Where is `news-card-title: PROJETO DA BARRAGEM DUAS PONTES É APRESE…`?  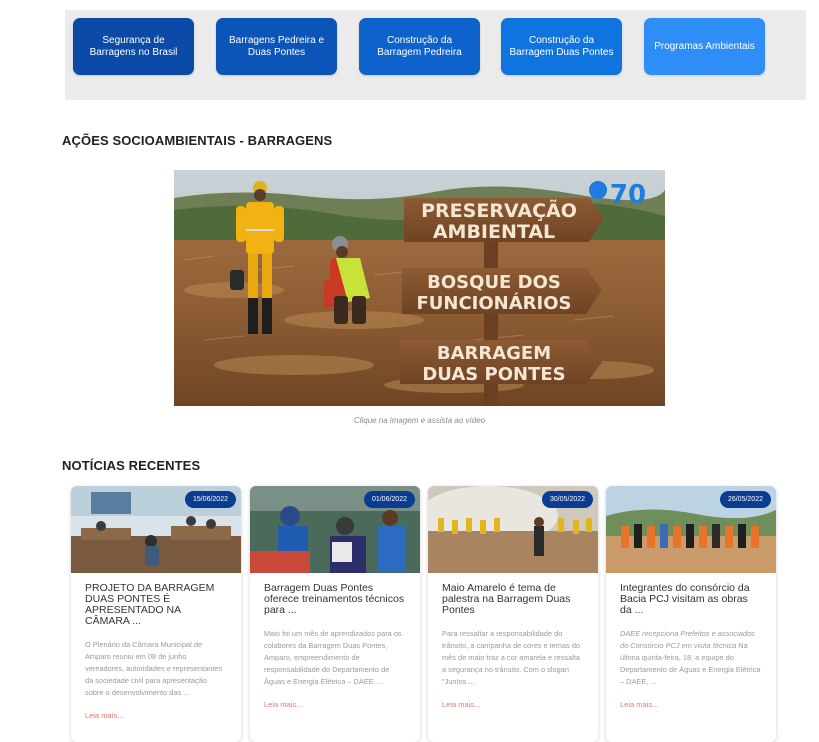
news-card-title: PROJETO DA BARRAGEM DUAS PONTES É APRESE… is located at coordinates (156, 605).